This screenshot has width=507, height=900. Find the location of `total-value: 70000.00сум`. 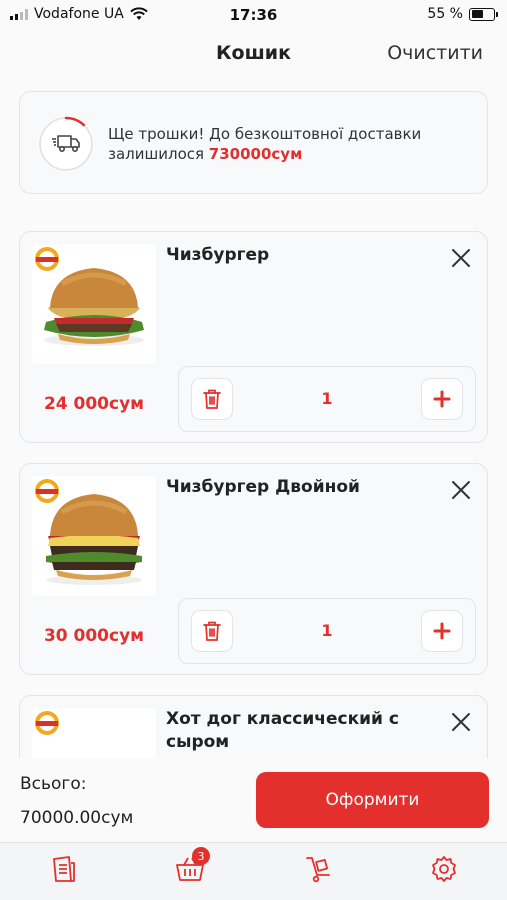

total-value: 70000.00сум is located at coordinates (77, 818).